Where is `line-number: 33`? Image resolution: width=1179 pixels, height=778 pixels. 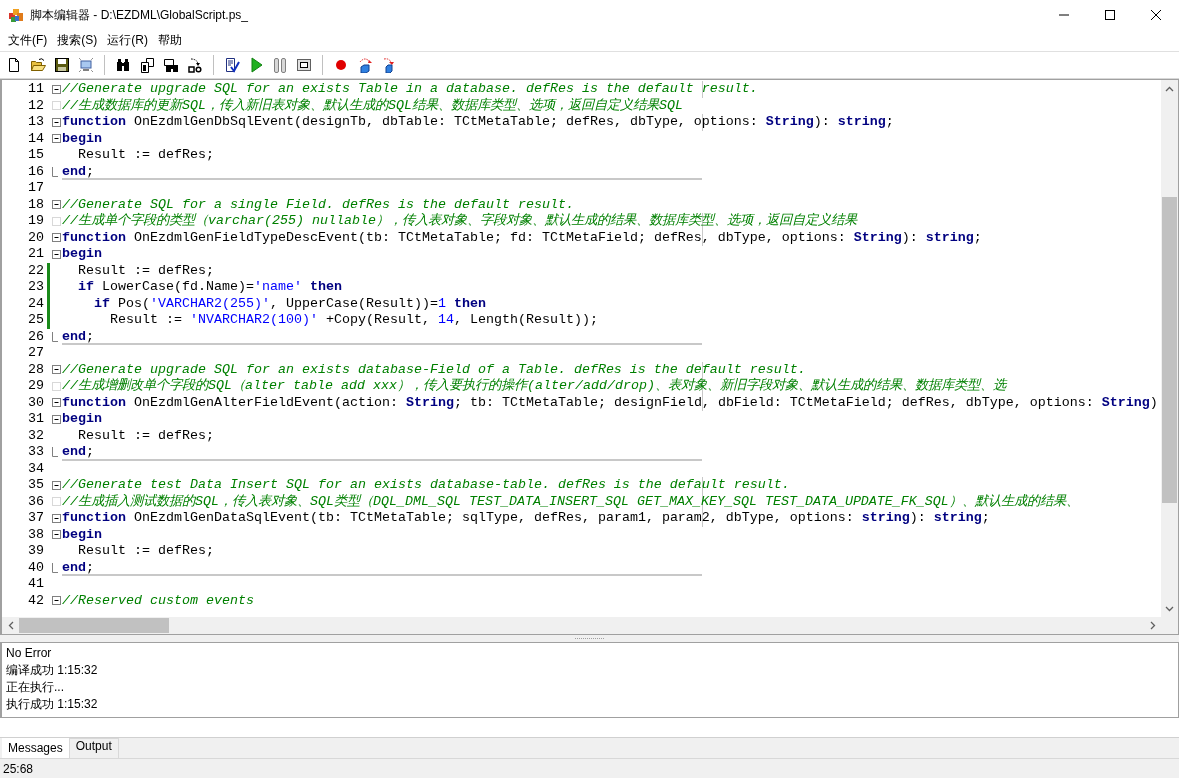 line-number: 33 is located at coordinates (35, 452).